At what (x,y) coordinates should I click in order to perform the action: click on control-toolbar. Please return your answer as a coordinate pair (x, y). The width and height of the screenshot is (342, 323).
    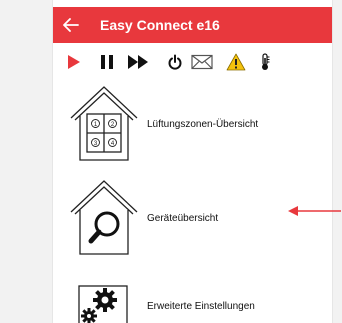
    Looking at the image, I should click on (192, 62).